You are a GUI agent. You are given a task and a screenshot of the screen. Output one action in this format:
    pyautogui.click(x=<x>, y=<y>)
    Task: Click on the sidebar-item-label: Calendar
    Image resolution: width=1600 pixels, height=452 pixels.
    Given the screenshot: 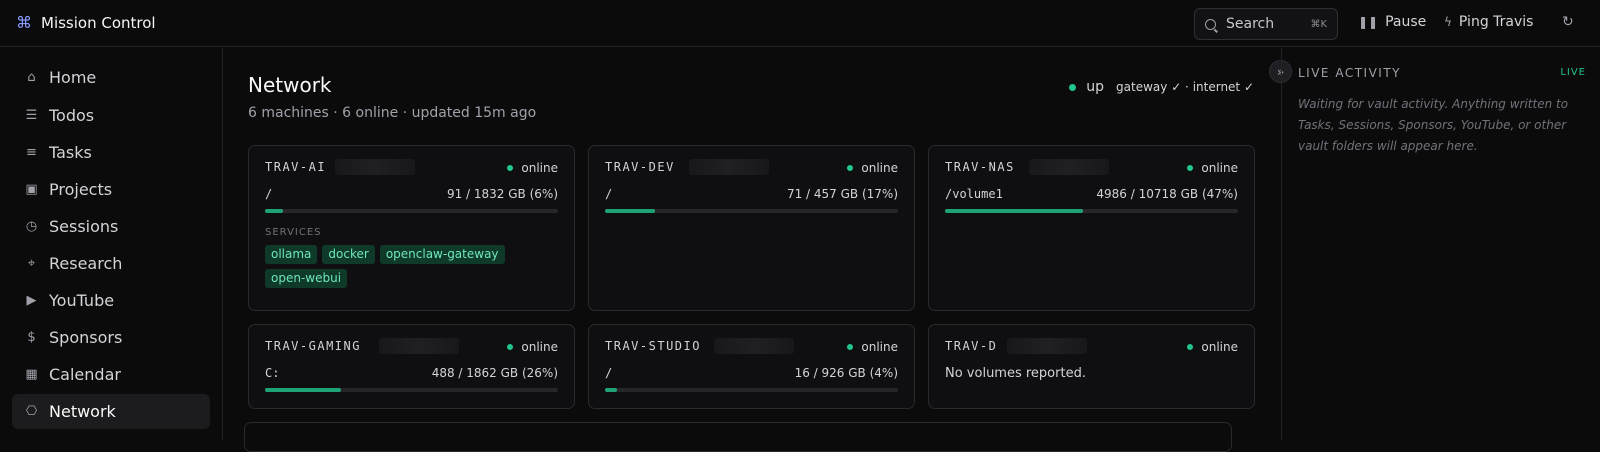 What is the action you would take?
    pyautogui.click(x=85, y=374)
    